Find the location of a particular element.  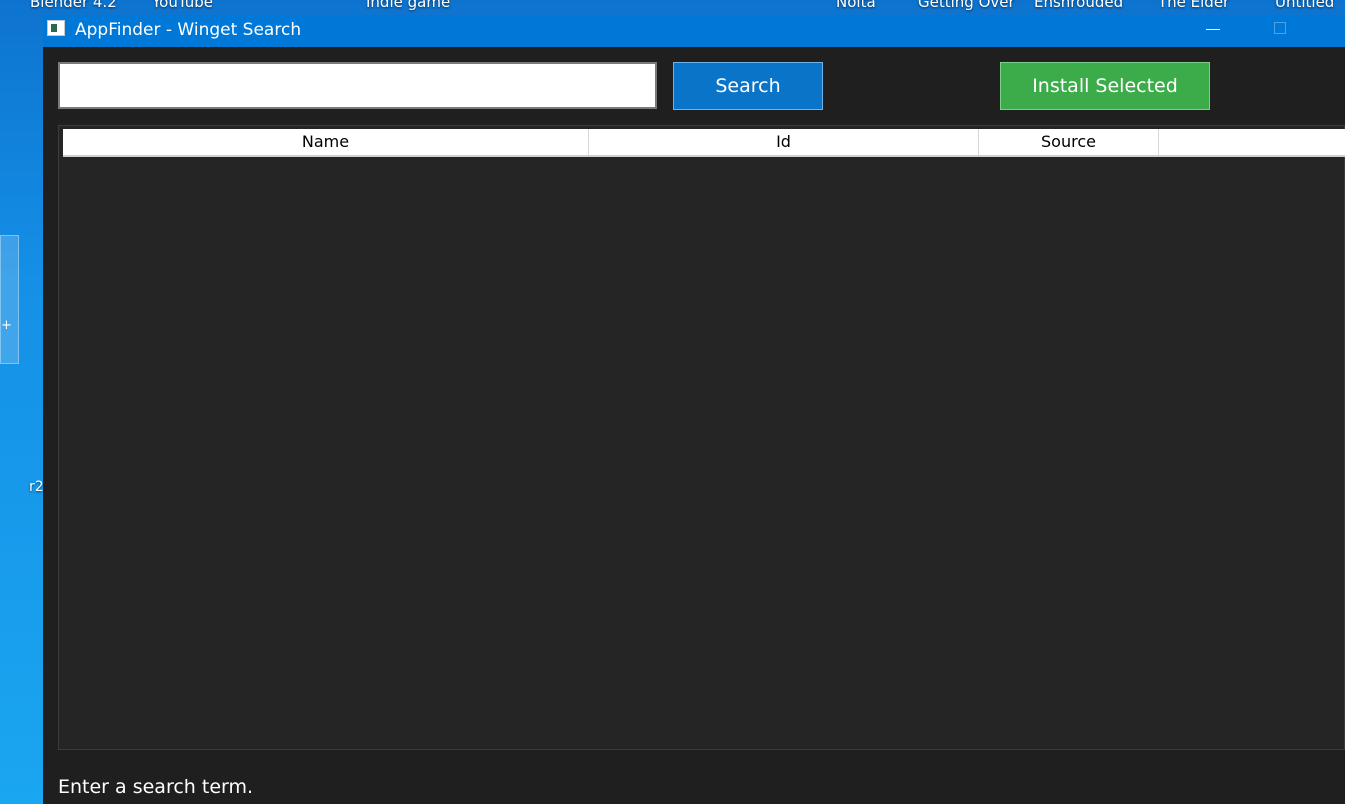

maximize-button is located at coordinates (1282, 31).